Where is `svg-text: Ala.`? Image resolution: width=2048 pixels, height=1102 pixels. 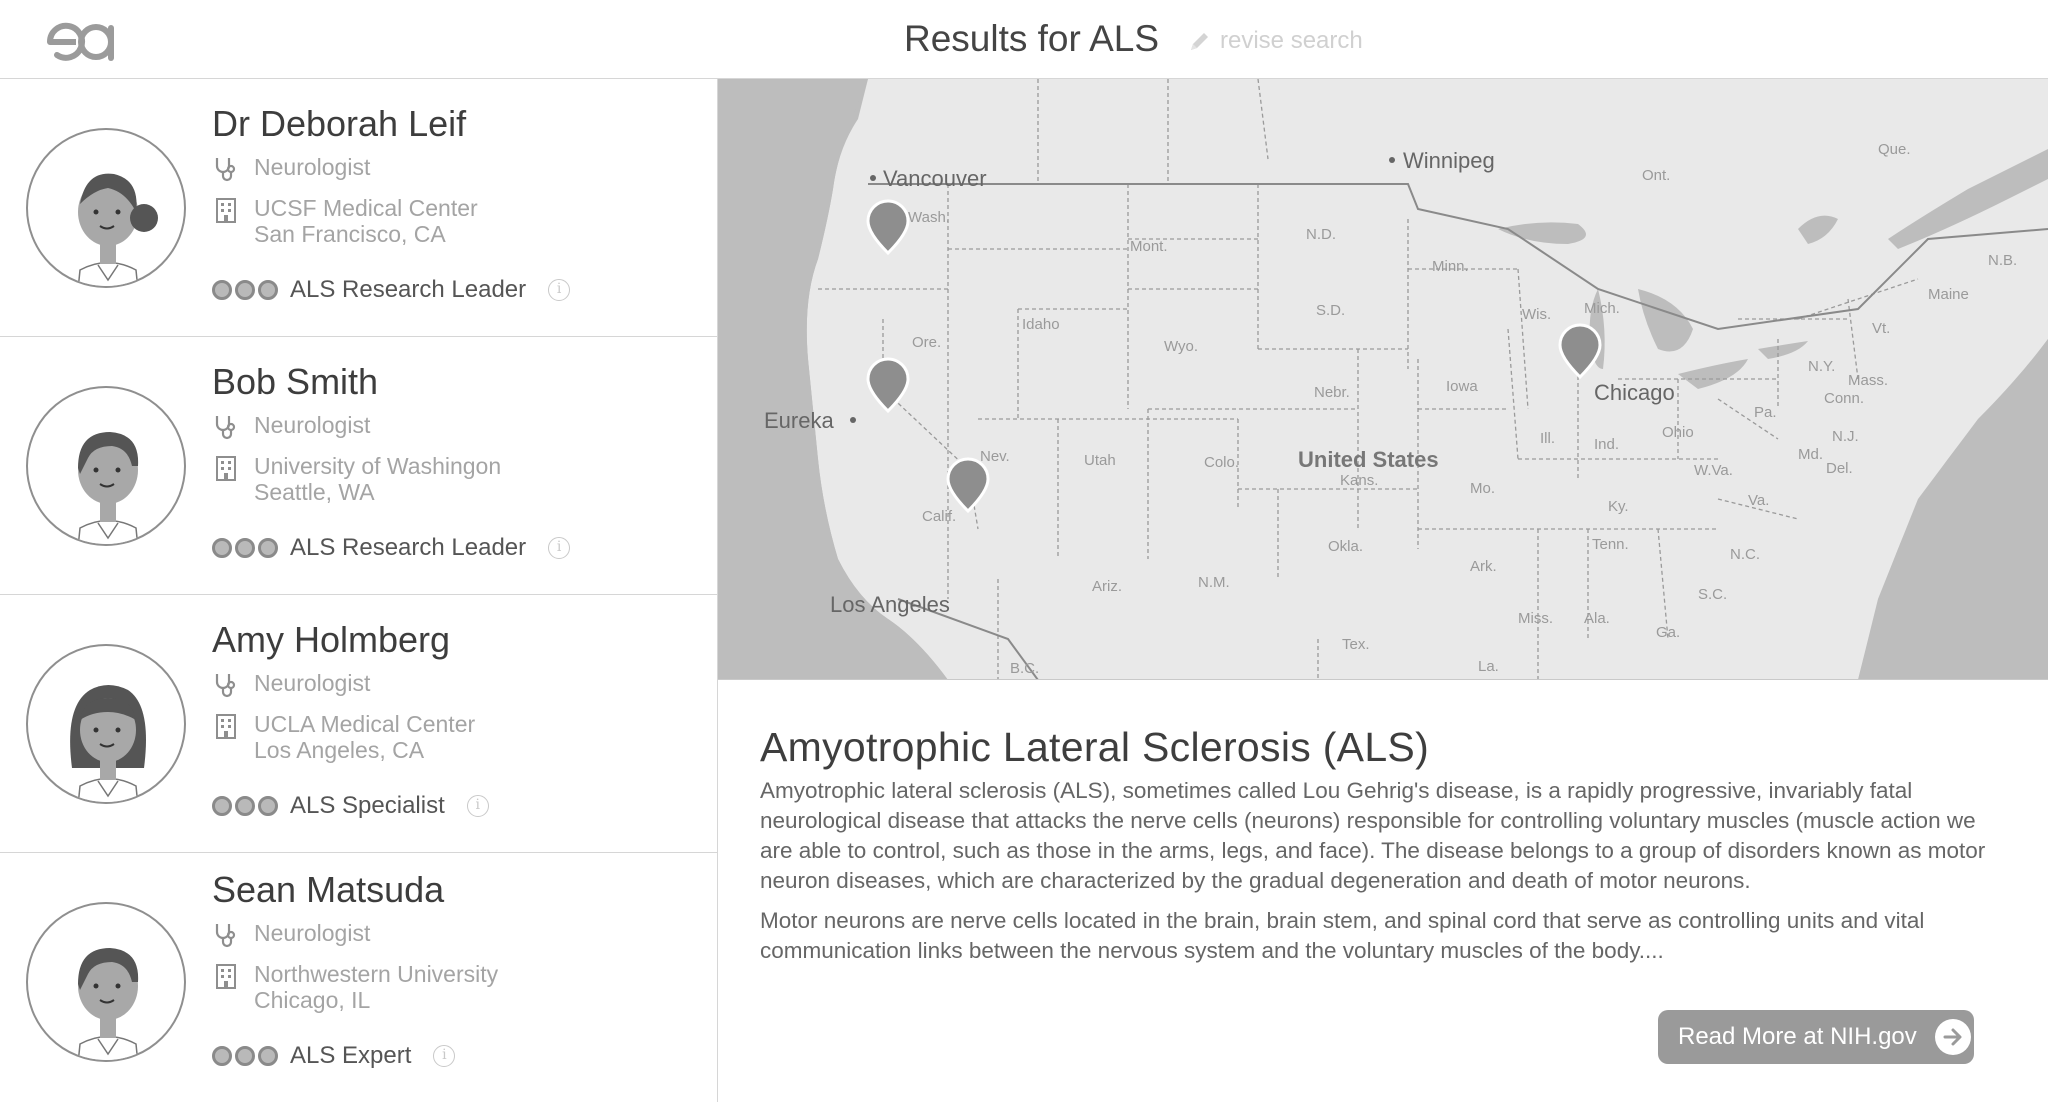 svg-text: Ala. is located at coordinates (1597, 618).